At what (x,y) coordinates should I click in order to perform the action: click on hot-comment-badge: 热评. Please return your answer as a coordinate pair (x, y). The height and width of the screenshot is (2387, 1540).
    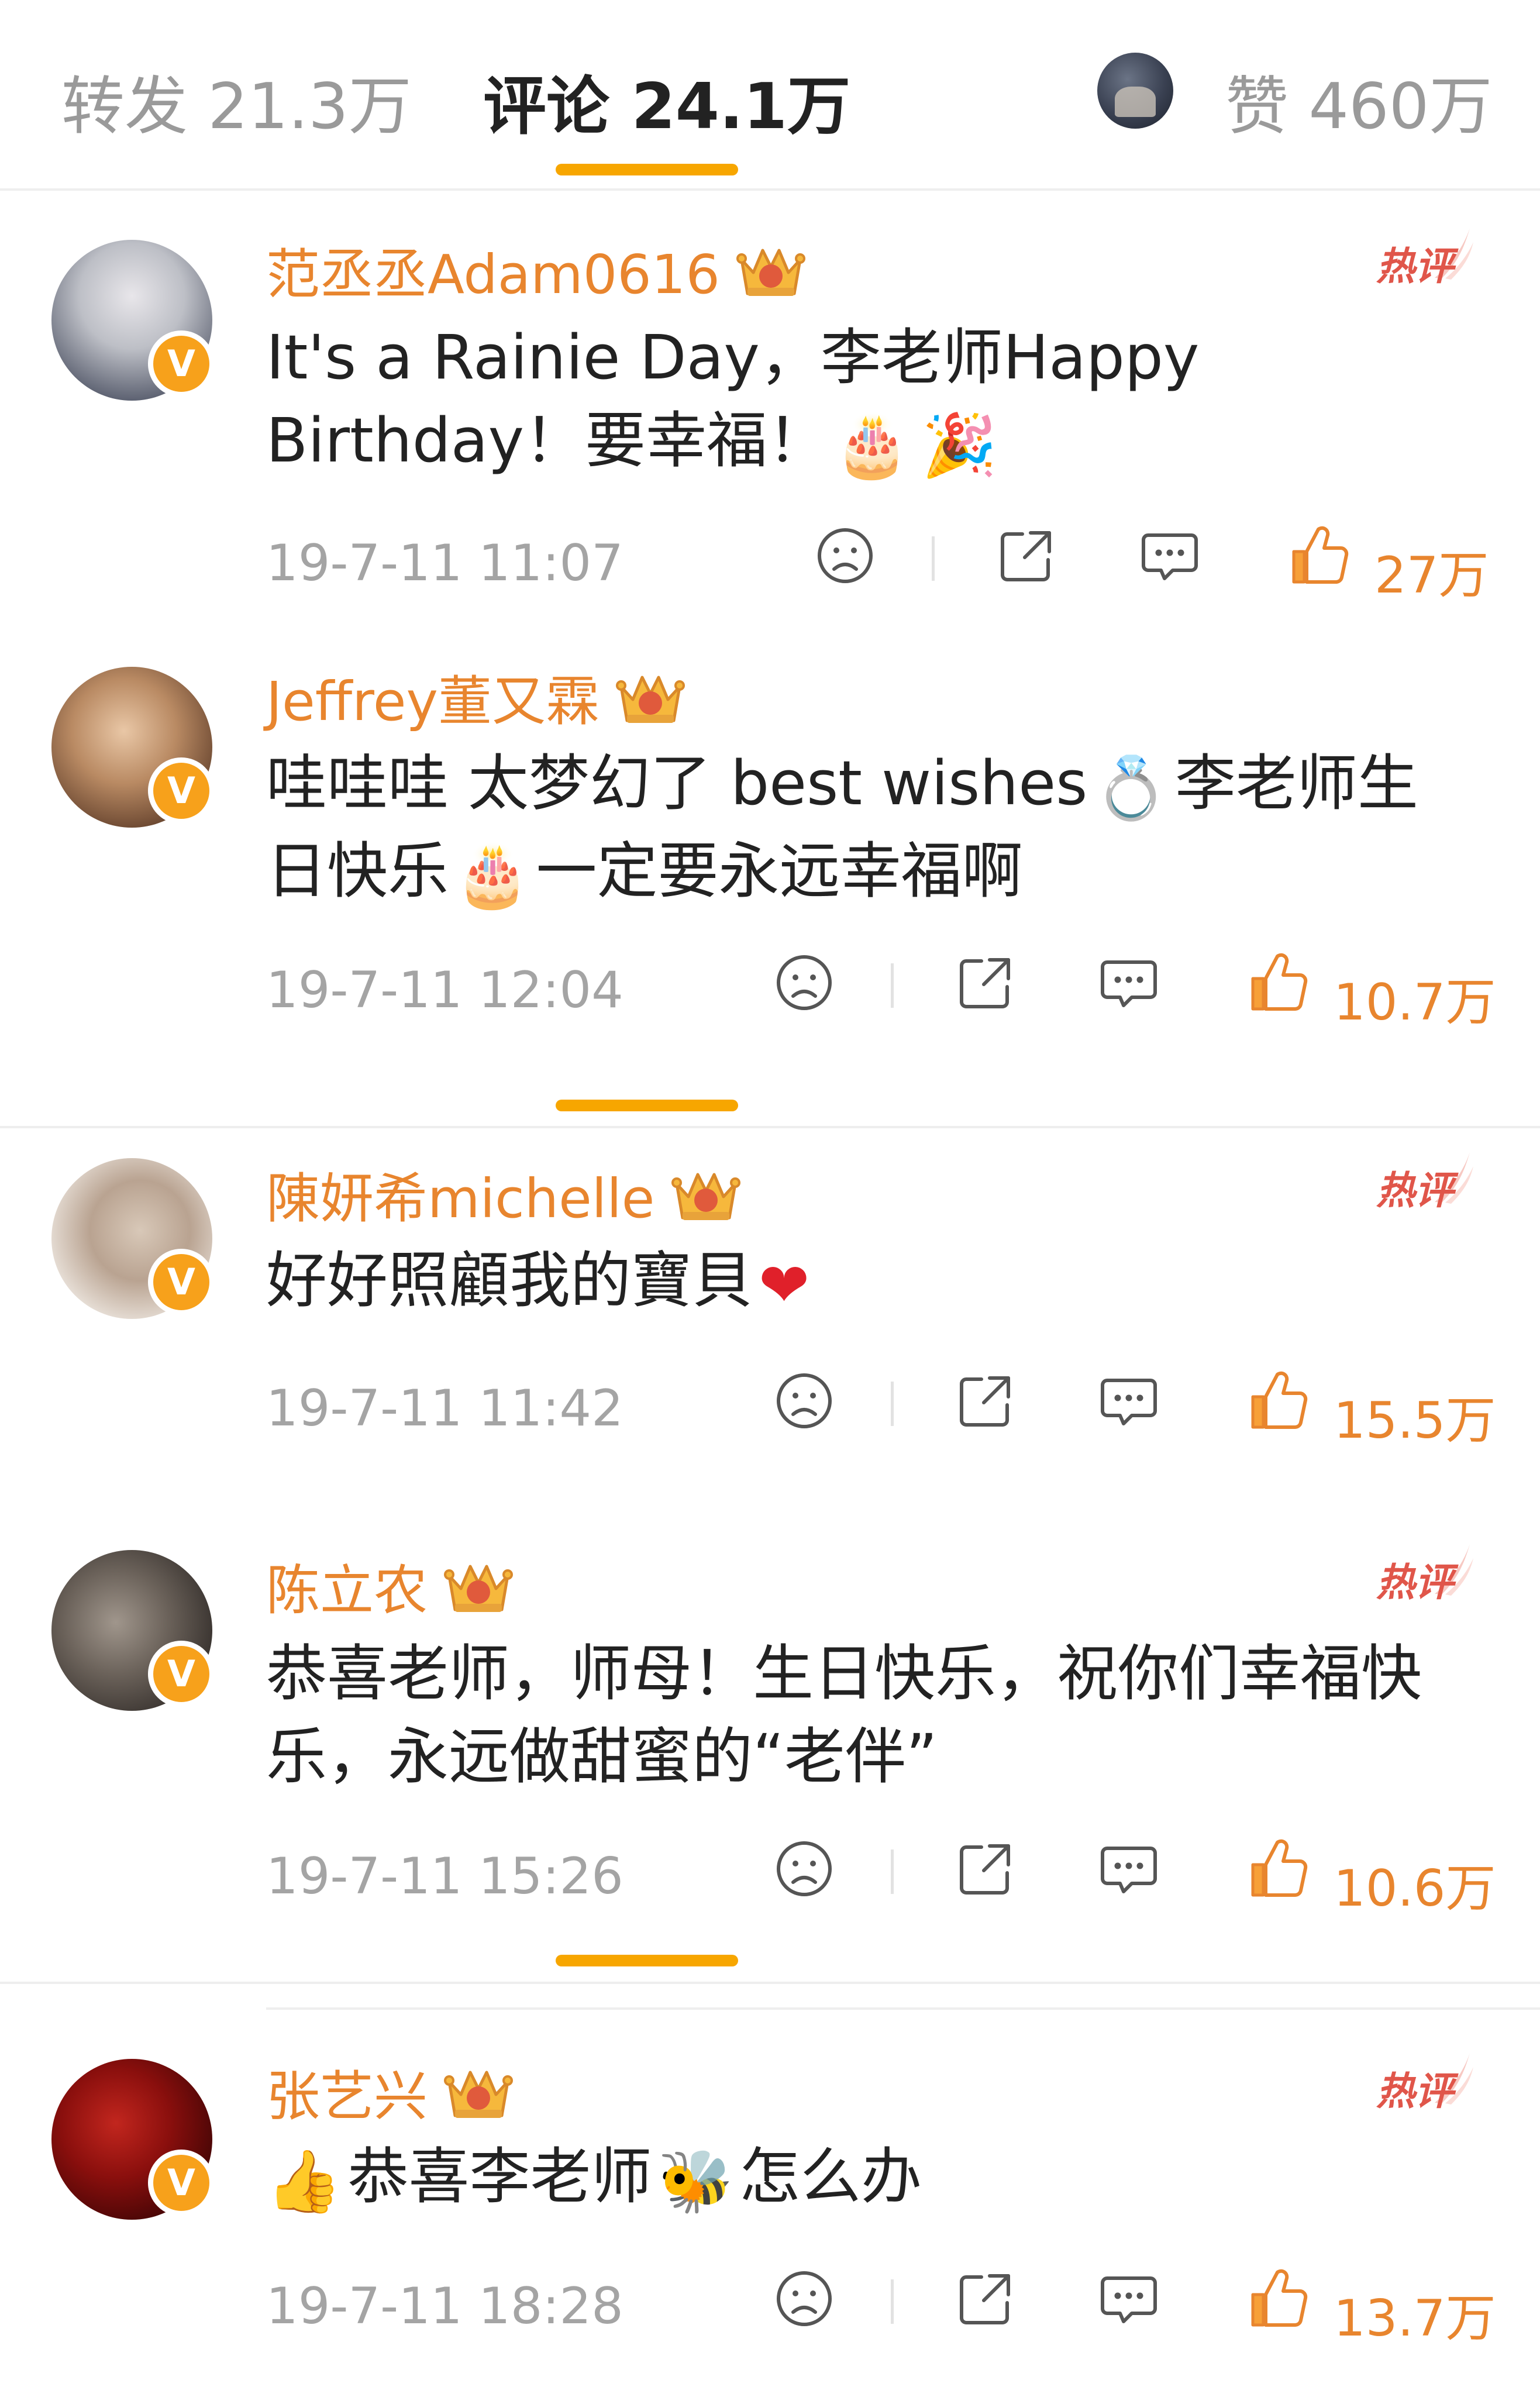
    Looking at the image, I should click on (1426, 255).